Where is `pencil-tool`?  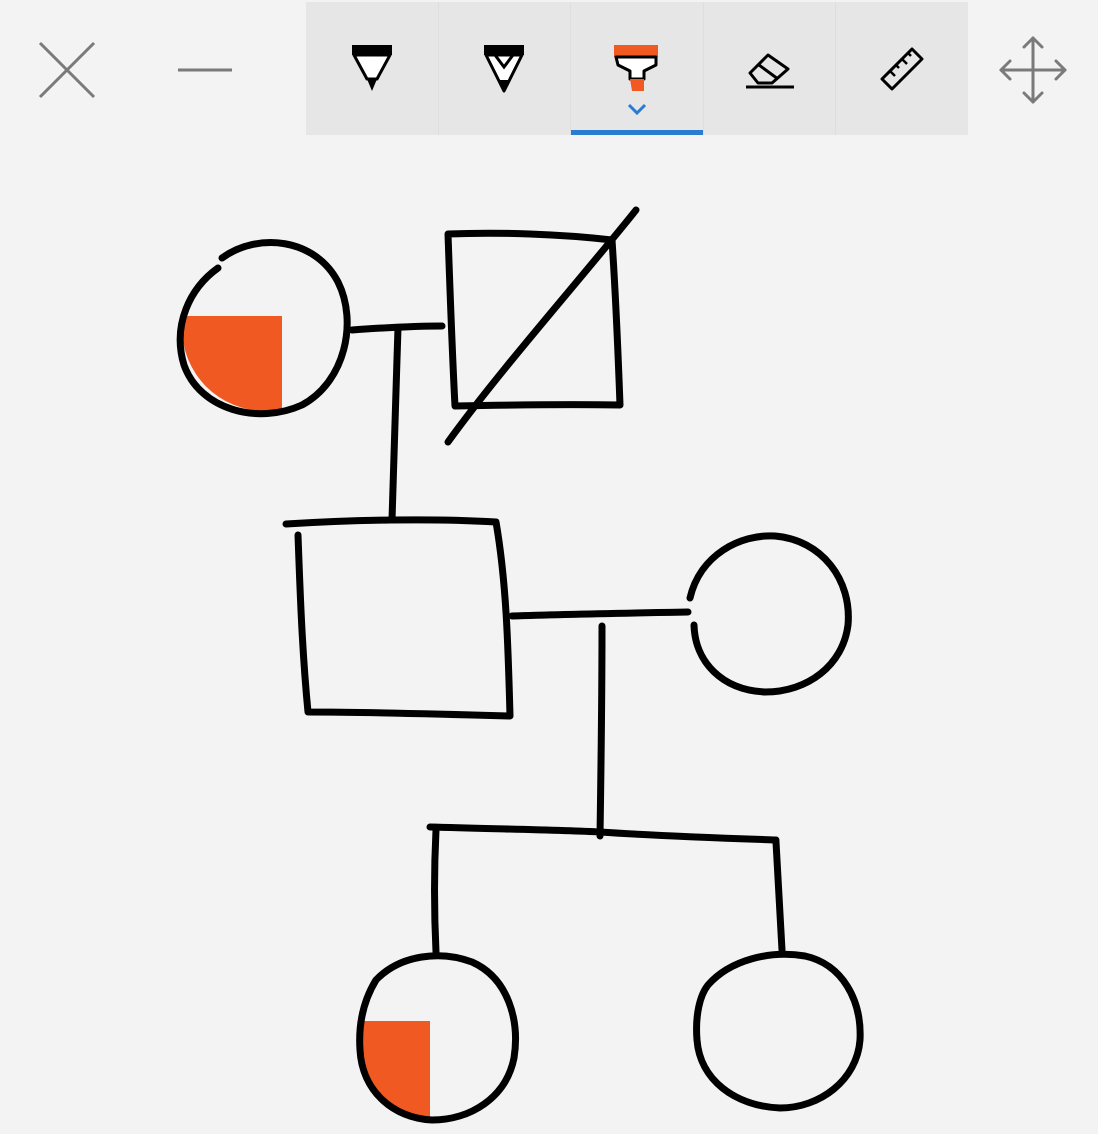
pencil-tool is located at coordinates (504, 68).